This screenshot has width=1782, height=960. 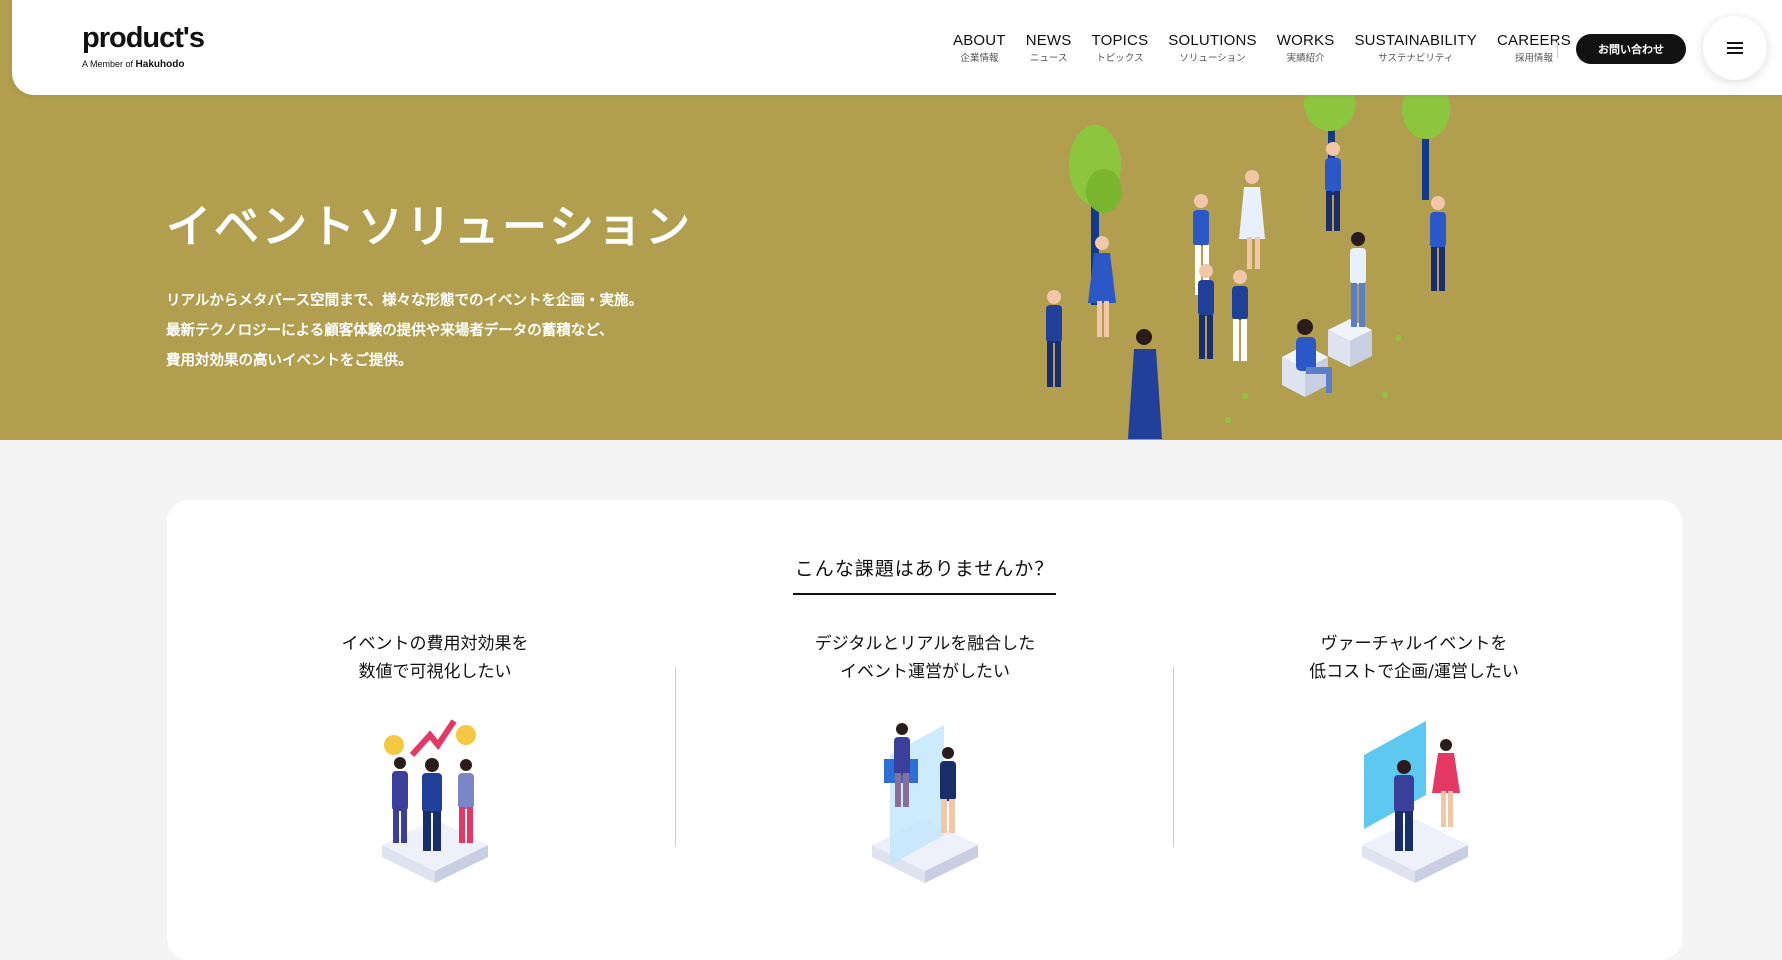 What do you see at coordinates (435, 658) in the screenshot?
I see `issue-item: イベントの費用対効果を 数値で可視化したい` at bounding box center [435, 658].